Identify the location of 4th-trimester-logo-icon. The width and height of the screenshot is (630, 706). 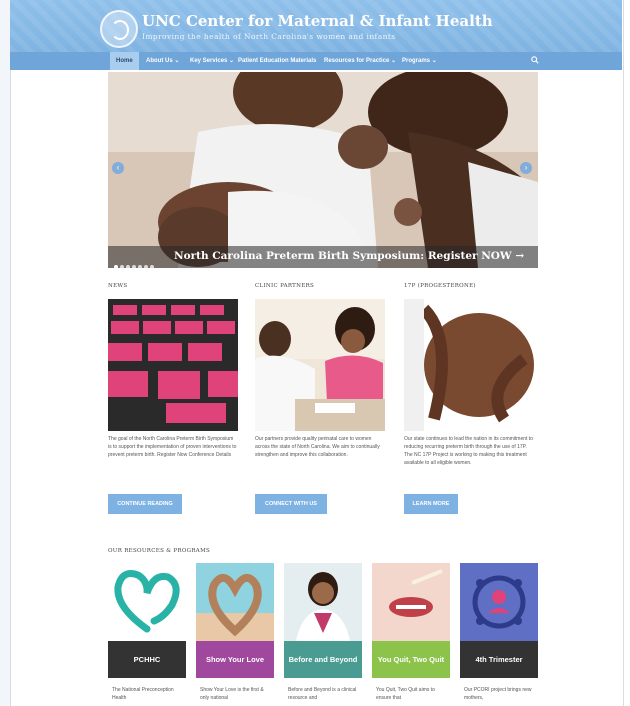
(499, 602).